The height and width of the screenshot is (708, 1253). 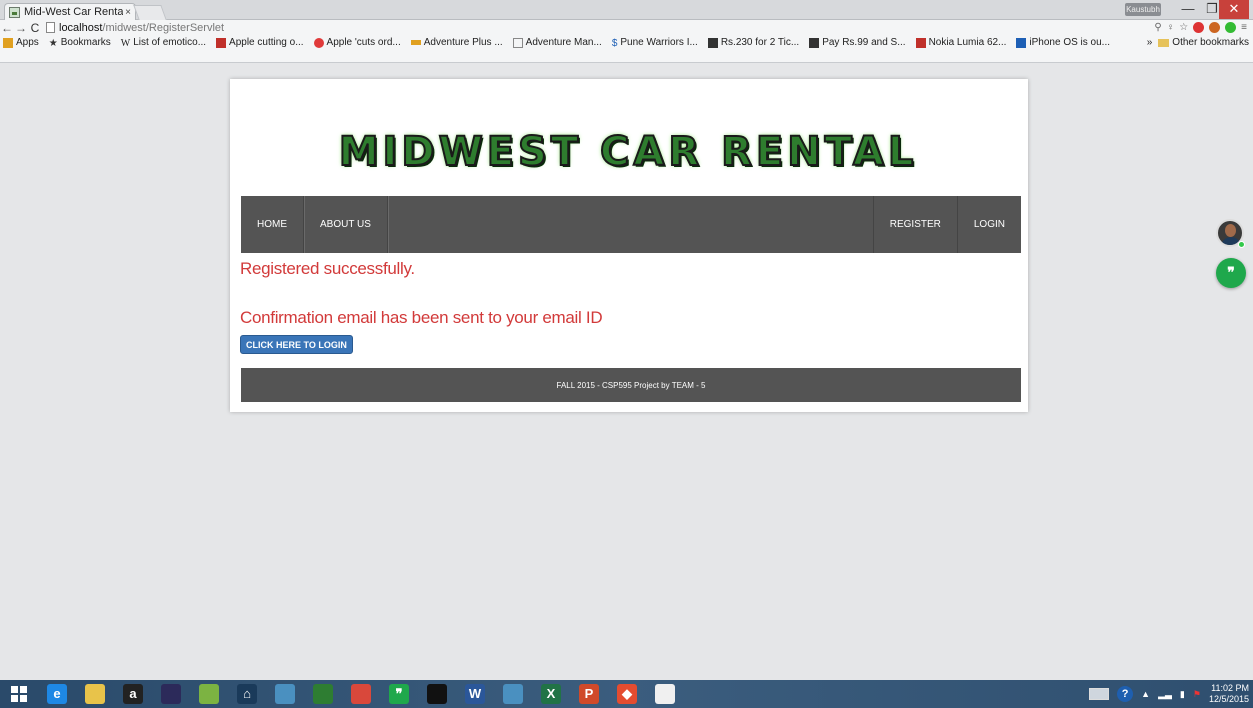 I want to click on internet-explorer-icon: e, so click(x=57, y=694).